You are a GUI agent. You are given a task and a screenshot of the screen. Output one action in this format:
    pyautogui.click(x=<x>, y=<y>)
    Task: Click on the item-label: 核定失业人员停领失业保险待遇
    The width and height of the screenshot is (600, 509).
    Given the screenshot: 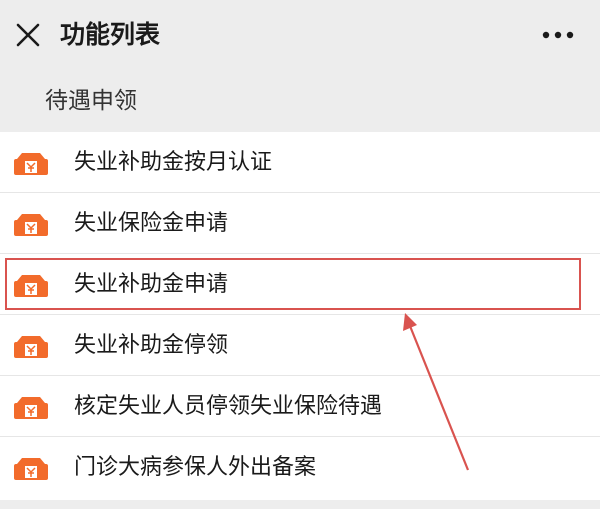 What is the action you would take?
    pyautogui.click(x=228, y=406)
    